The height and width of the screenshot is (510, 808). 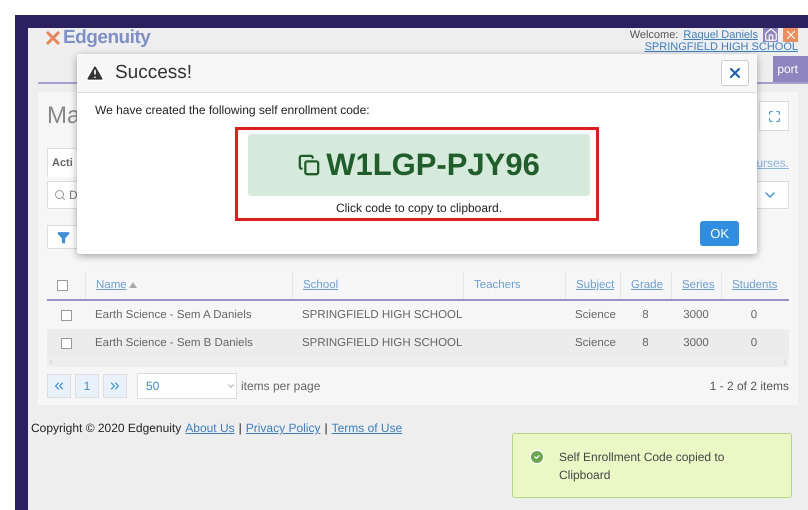 What do you see at coordinates (719, 233) in the screenshot?
I see `ok-button: OK` at bounding box center [719, 233].